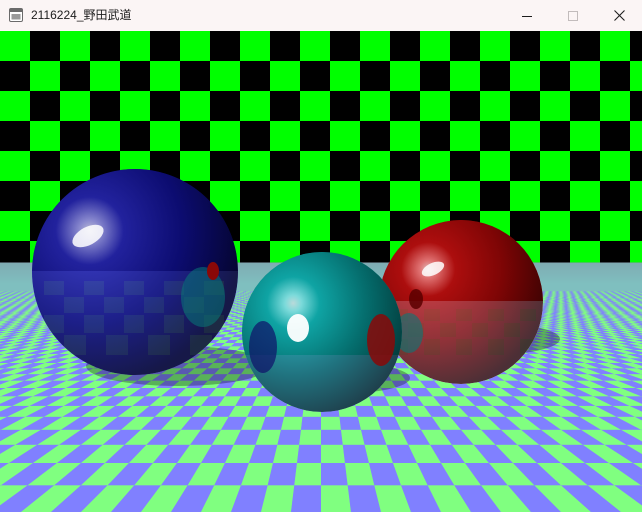 The width and height of the screenshot is (642, 512). I want to click on maximize-icon, so click(573, 15).